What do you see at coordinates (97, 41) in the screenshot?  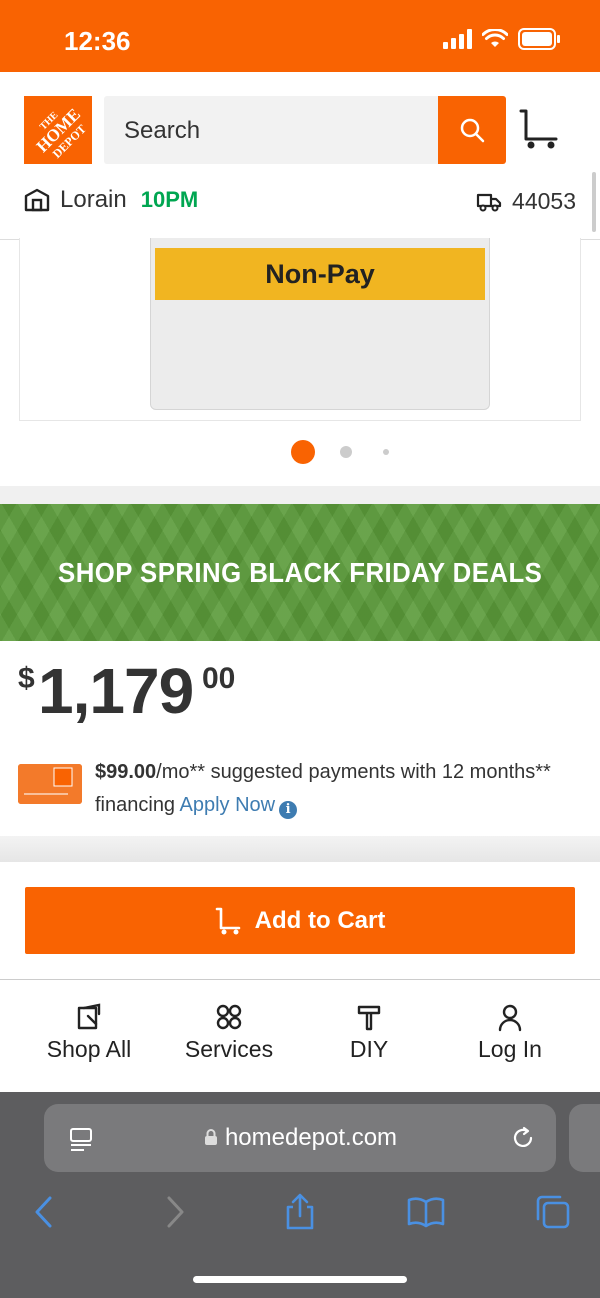 I see `status-time: 12:36` at bounding box center [97, 41].